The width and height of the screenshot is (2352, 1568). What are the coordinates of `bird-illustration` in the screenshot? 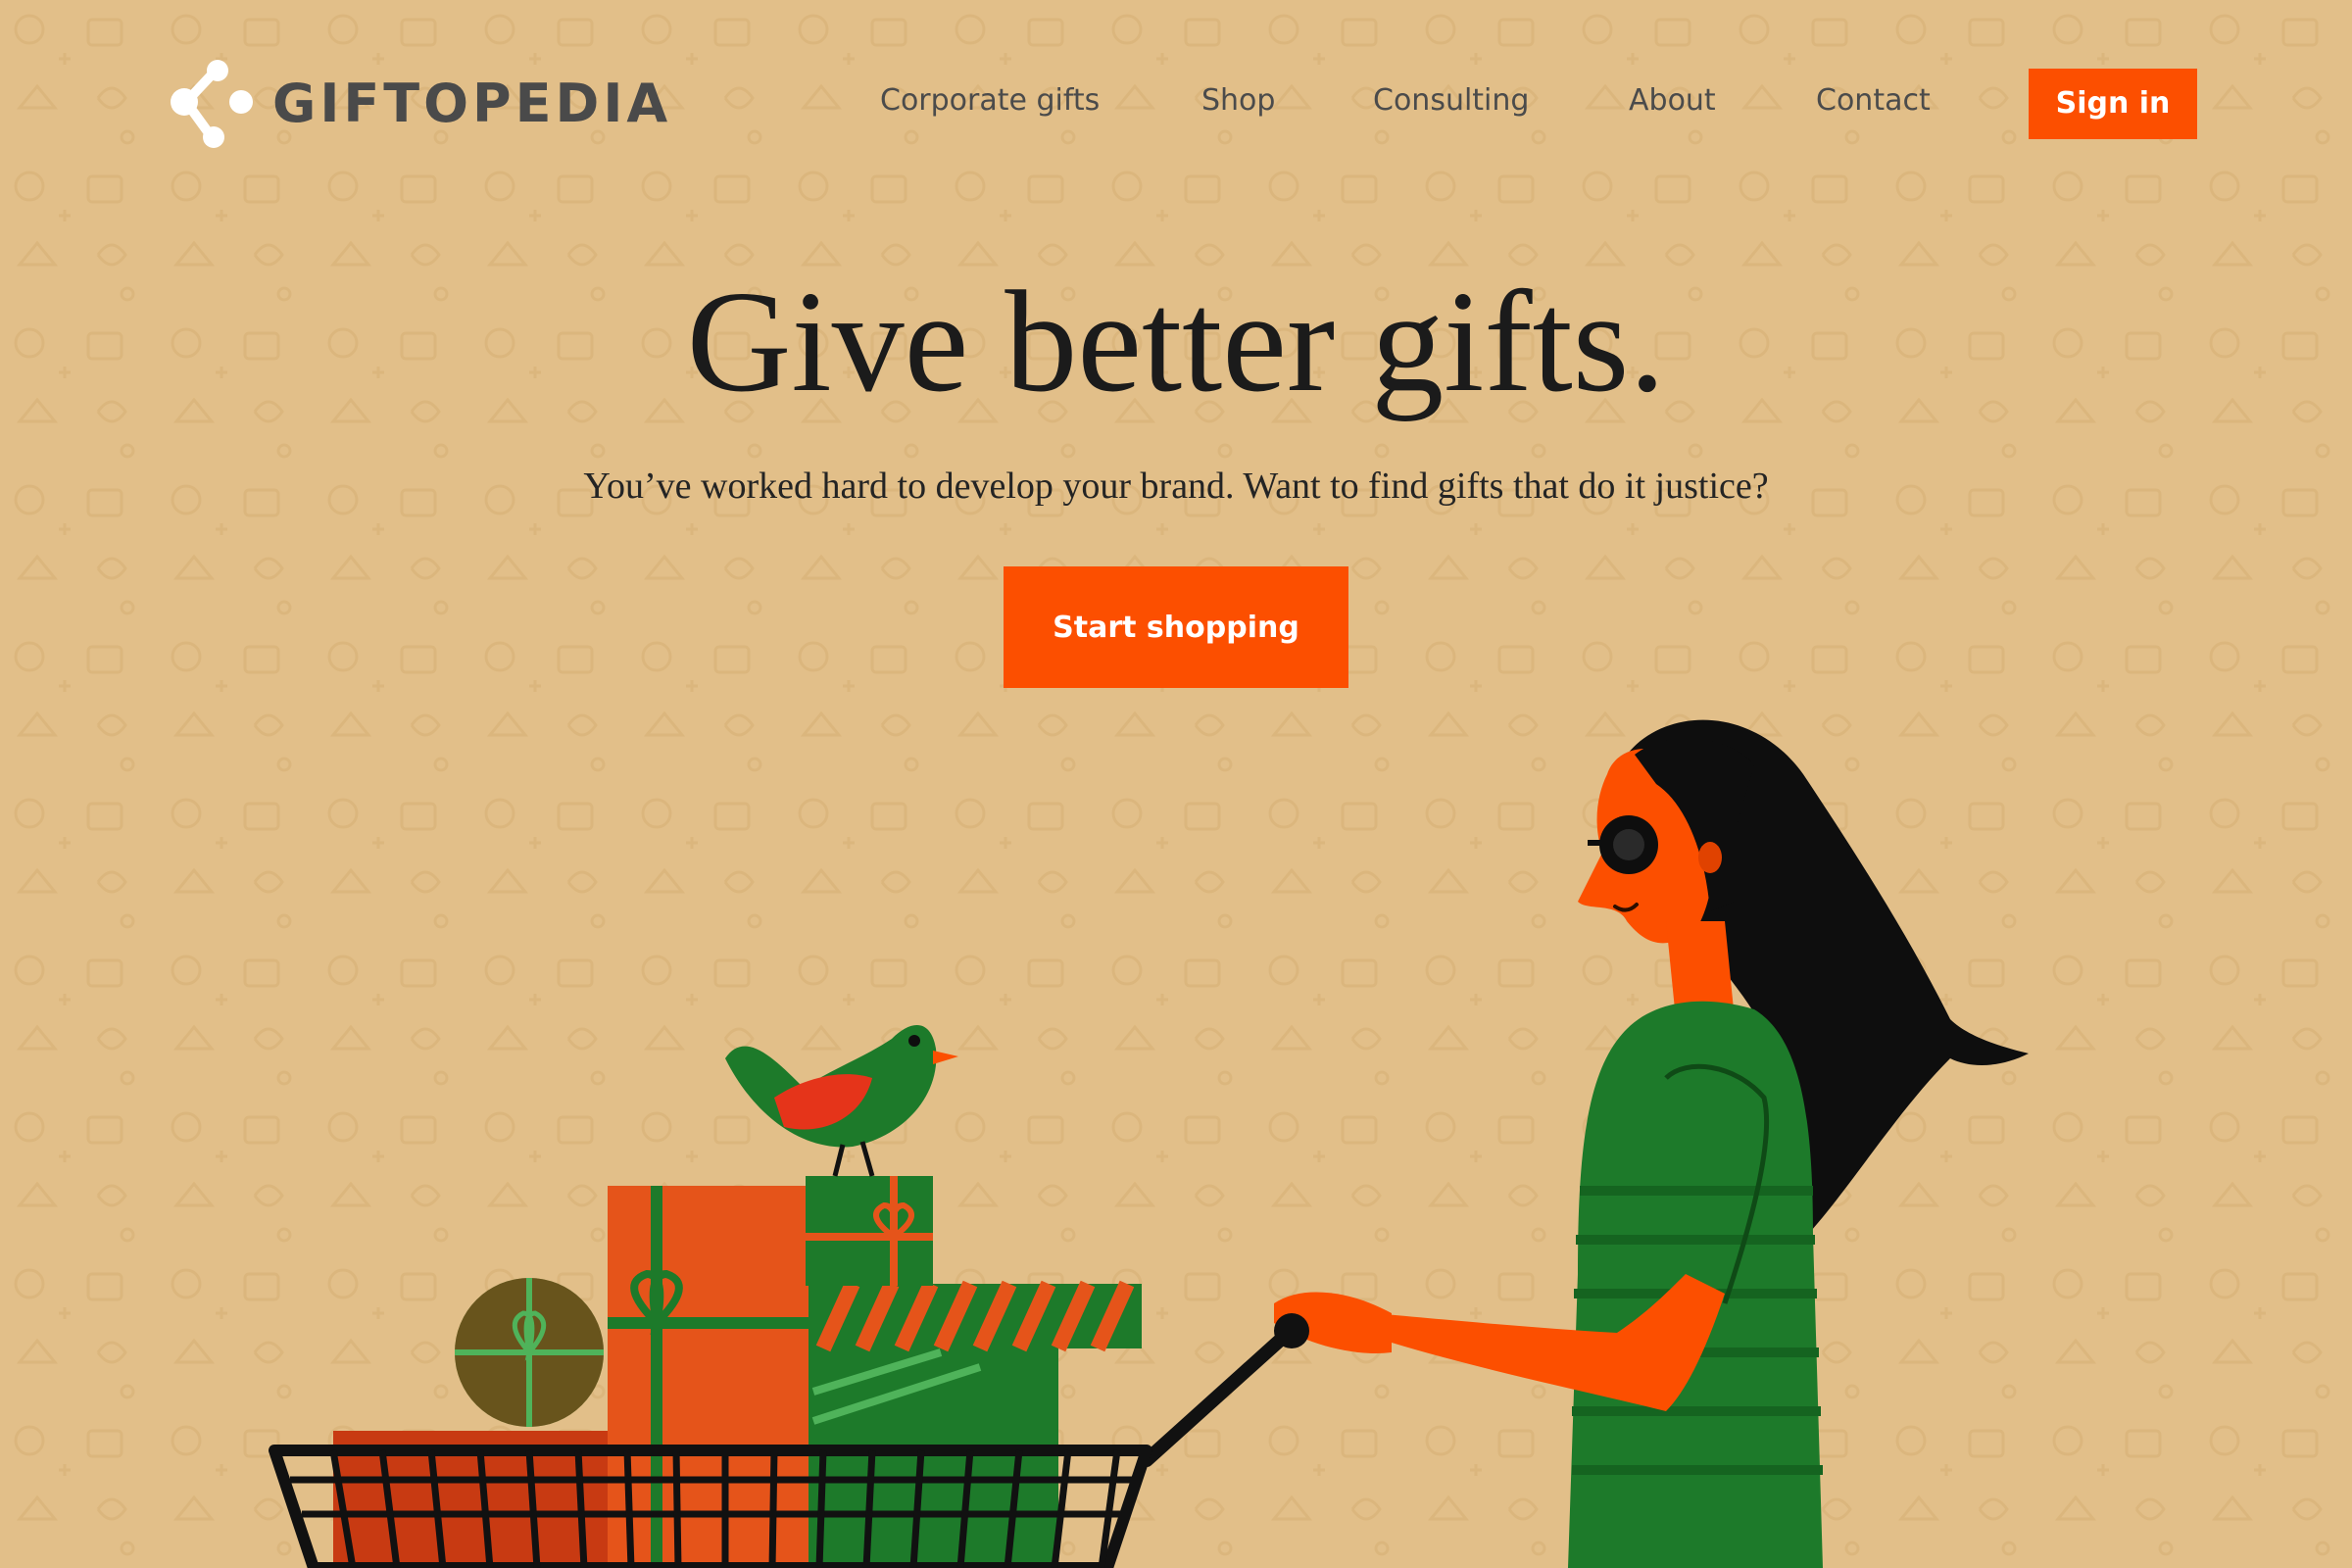 It's located at (842, 1101).